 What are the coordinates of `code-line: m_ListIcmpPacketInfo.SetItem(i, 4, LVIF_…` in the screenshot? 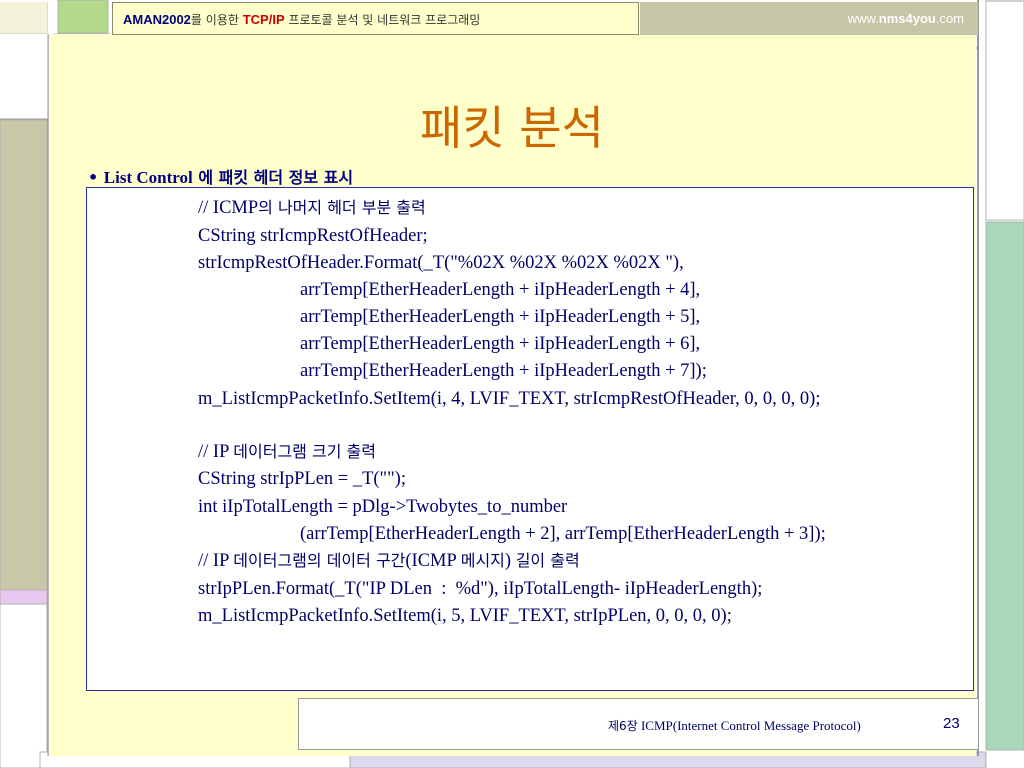 It's located at (509, 399).